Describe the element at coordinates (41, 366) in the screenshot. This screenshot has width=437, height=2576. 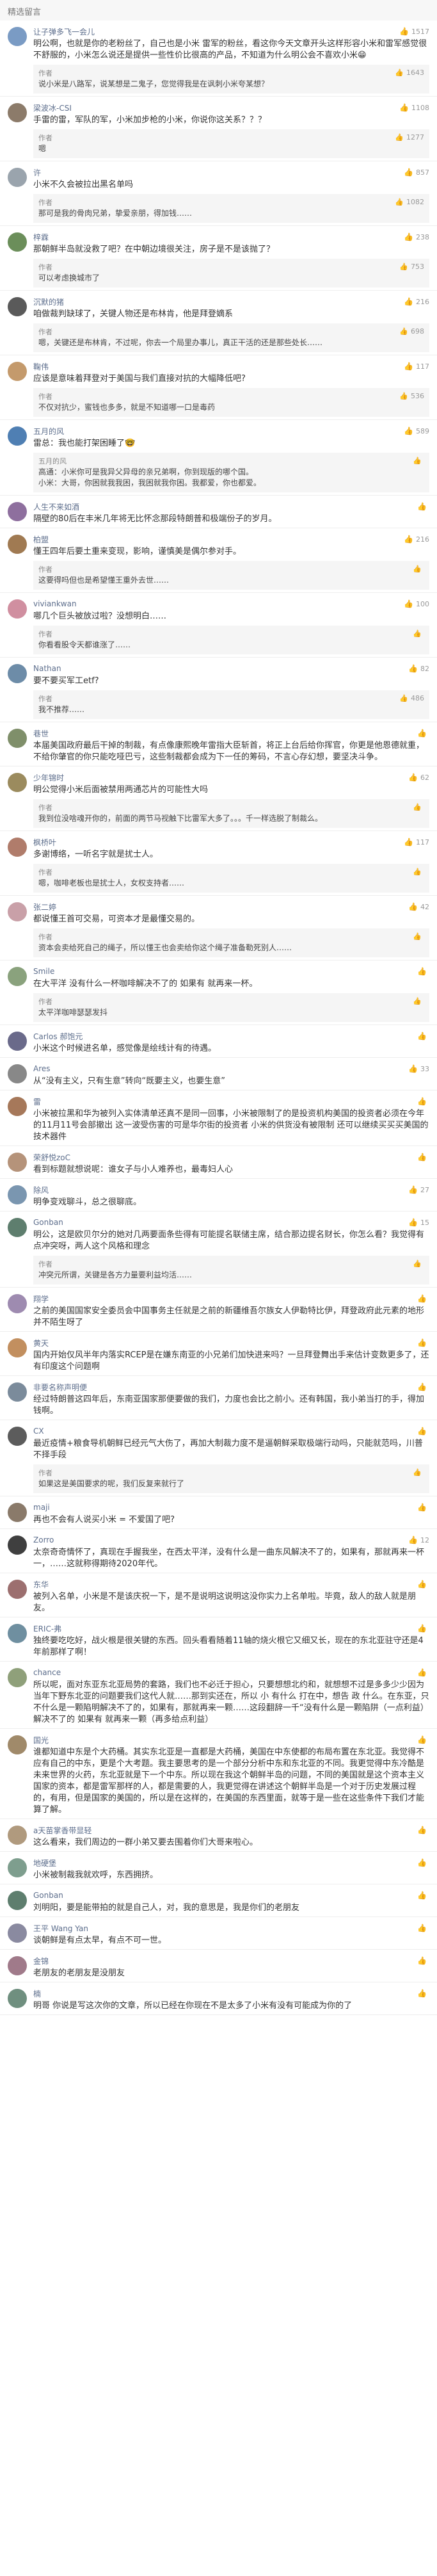
I see `comment-author: 鞠伟` at that location.